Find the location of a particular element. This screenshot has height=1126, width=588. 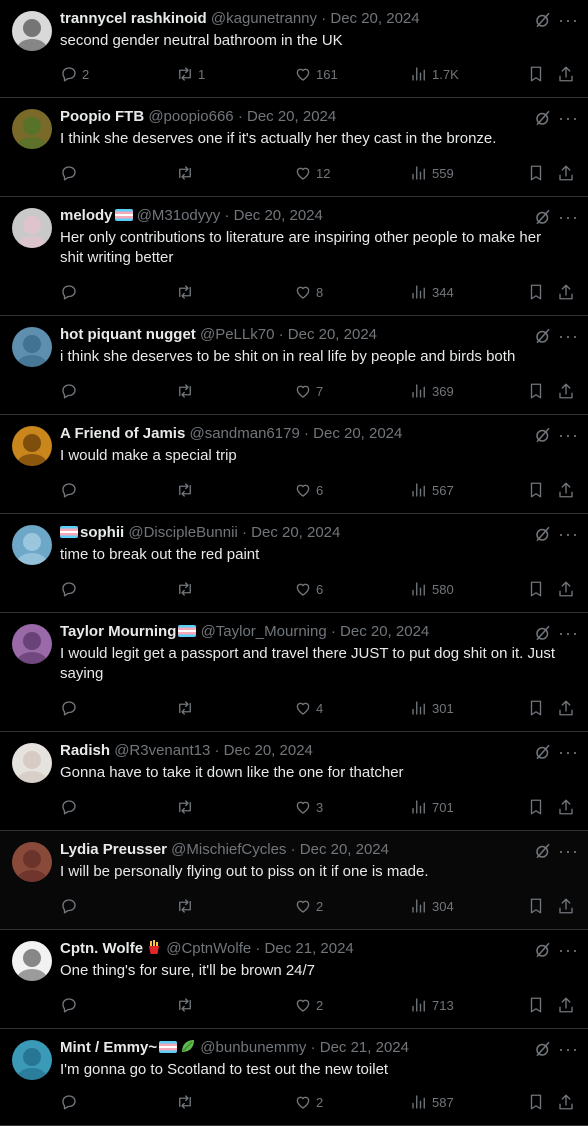

display-name: Taylor Mourning is located at coordinates (130, 631).